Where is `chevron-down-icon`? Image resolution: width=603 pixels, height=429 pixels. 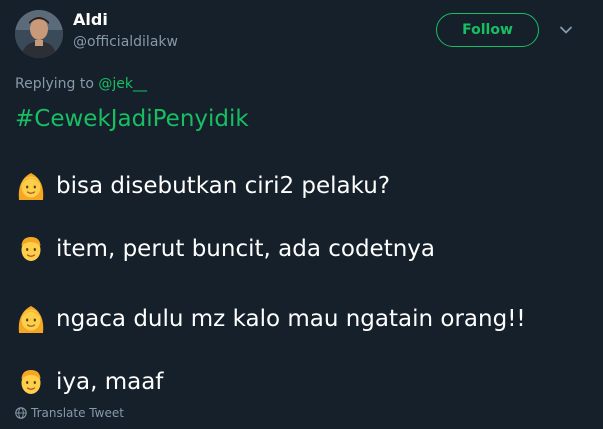
chevron-down-icon is located at coordinates (566, 30).